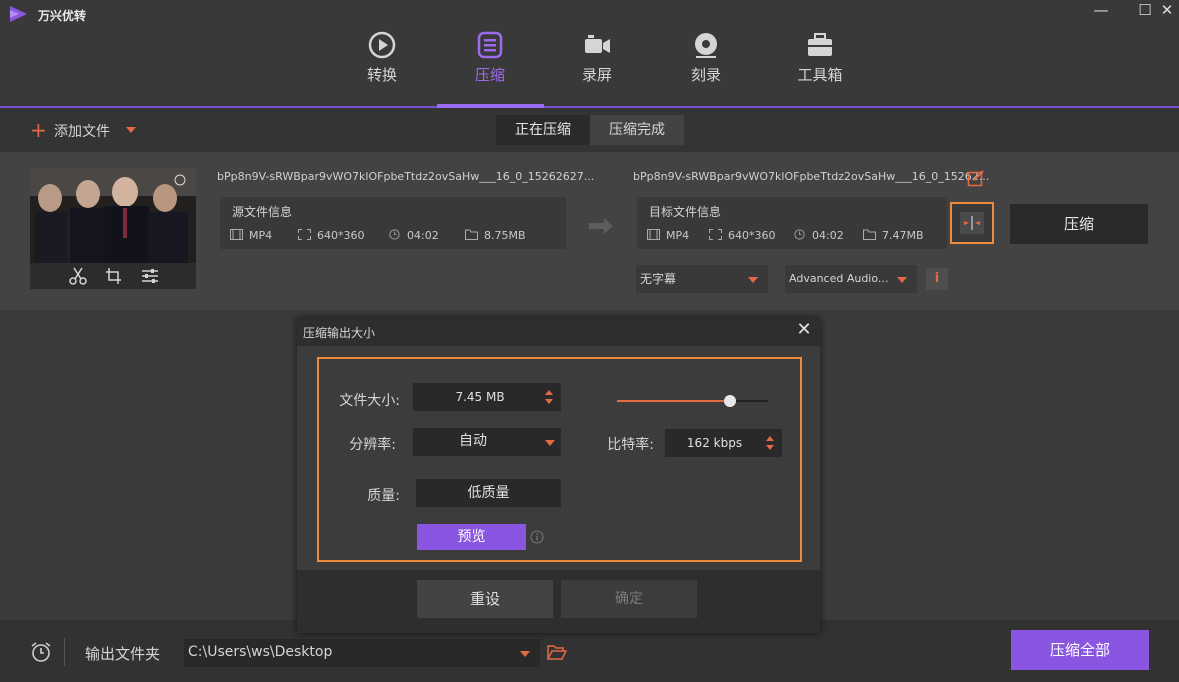 This screenshot has width=1179, height=682. Describe the element at coordinates (150, 276) in the screenshot. I see `adjust-icon` at that location.